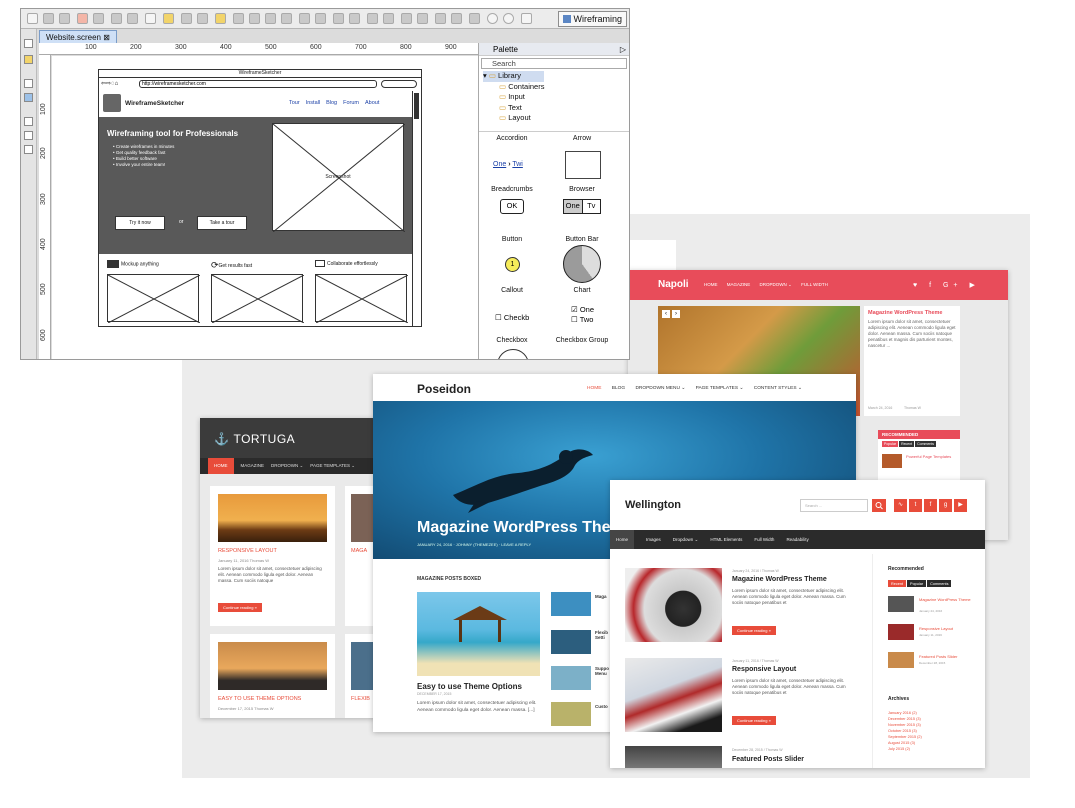 This screenshot has height=808, width=1075. I want to click on tree-item-text: ▭ Text, so click(513, 108).